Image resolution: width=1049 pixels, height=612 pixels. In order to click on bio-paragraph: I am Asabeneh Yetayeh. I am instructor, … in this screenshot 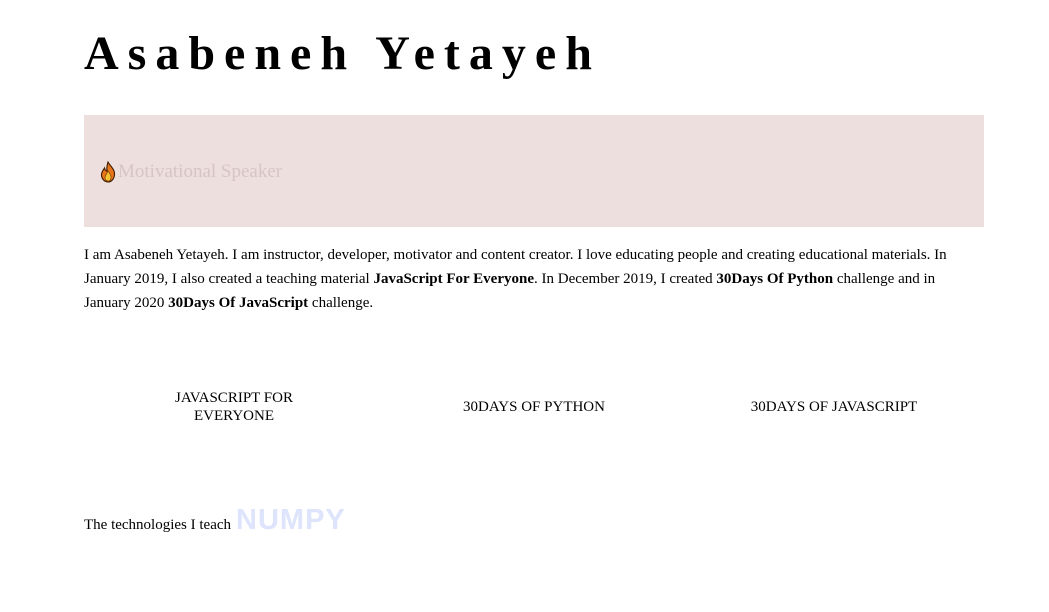, I will do `click(534, 279)`.